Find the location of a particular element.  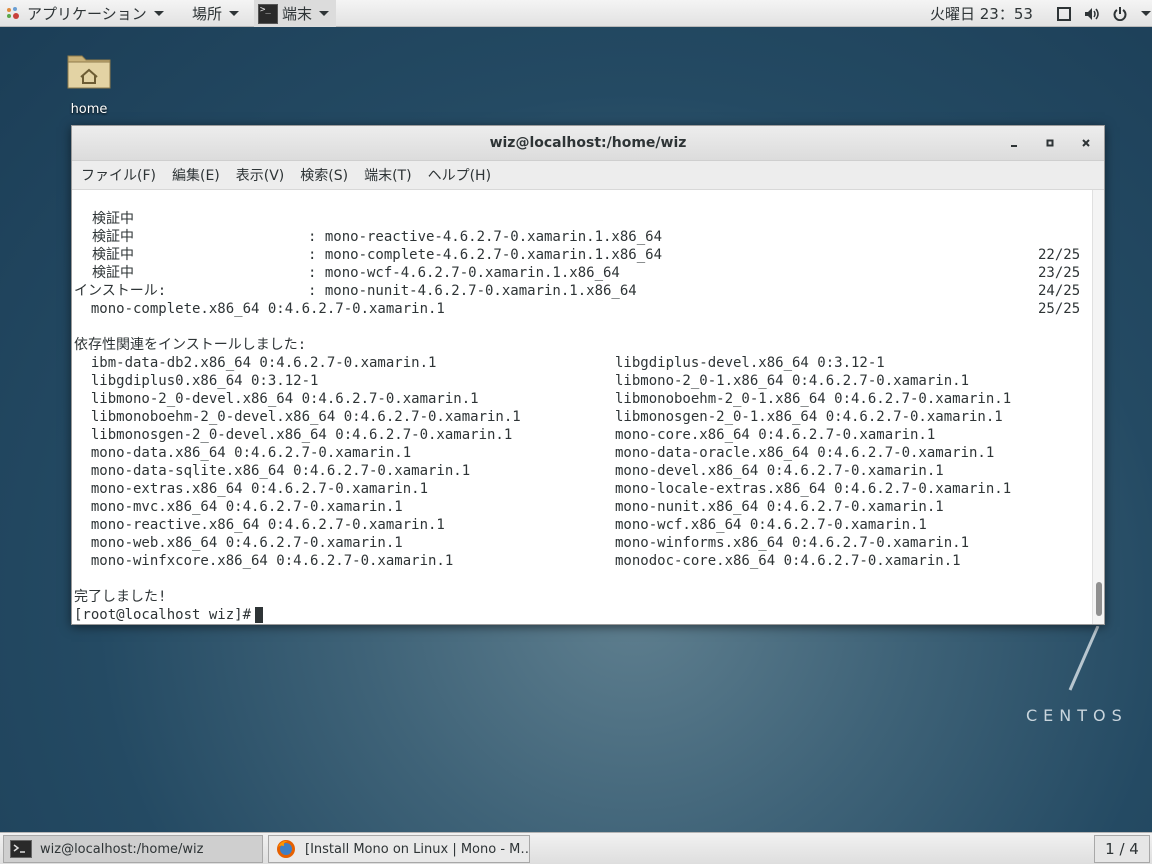

menu-edit: 編集(E) is located at coordinates (196, 175).